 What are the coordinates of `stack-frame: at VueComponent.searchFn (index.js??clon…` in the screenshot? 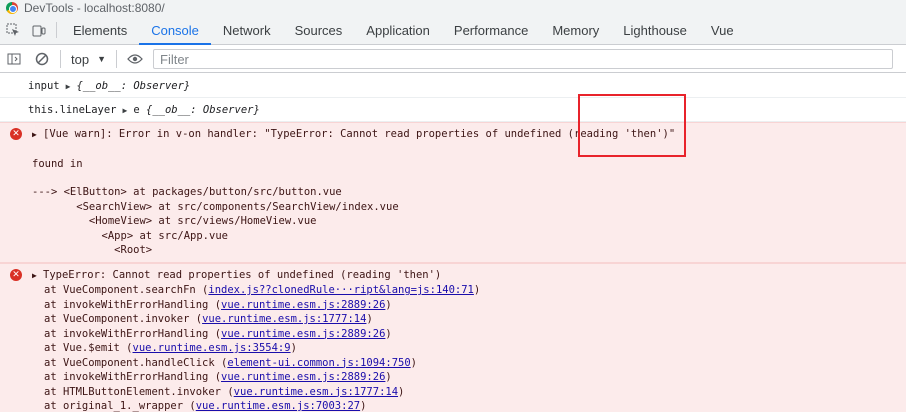 It's located at (262, 290).